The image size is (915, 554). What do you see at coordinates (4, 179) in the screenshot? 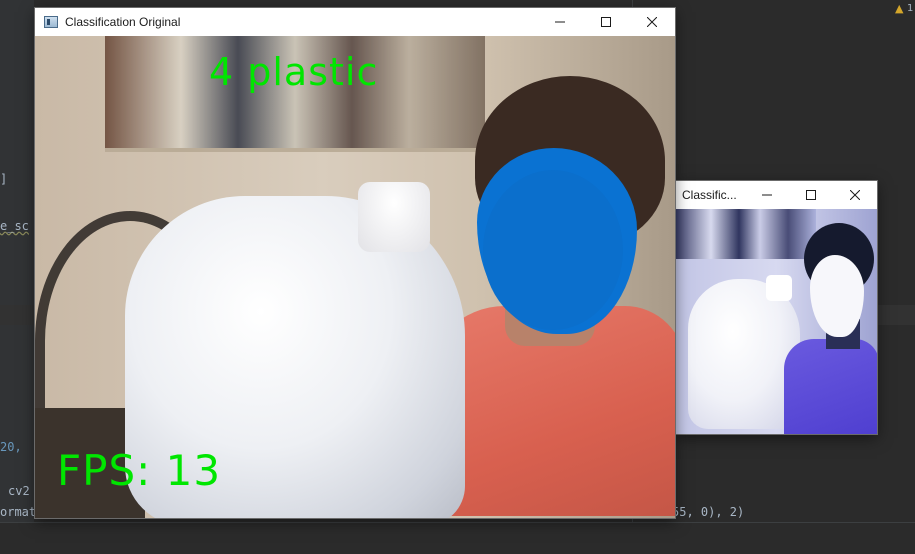
I see `code-bracket: ]` at bounding box center [4, 179].